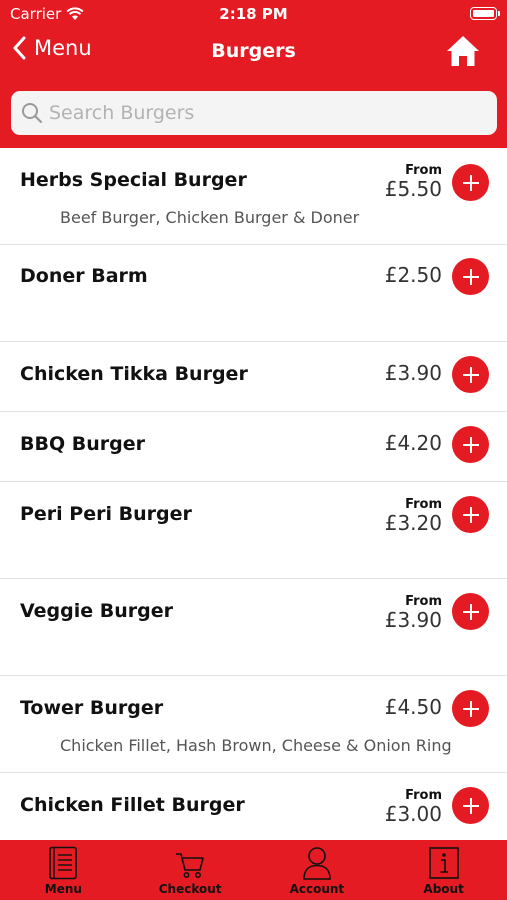 Image resolution: width=507 pixels, height=900 pixels. I want to click on menu-book-icon, so click(63, 863).